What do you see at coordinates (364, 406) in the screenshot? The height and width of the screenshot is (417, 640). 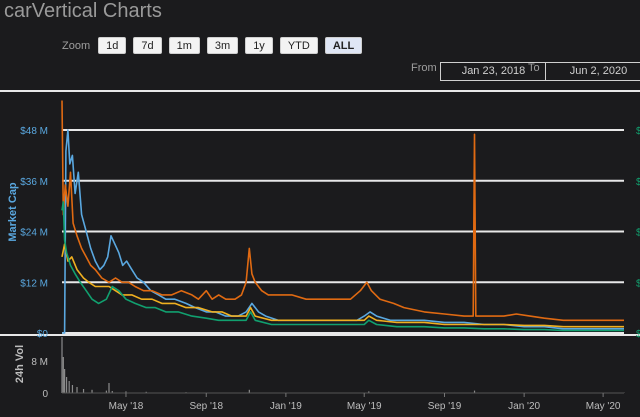 I see `x-tick-label: May '19` at bounding box center [364, 406].